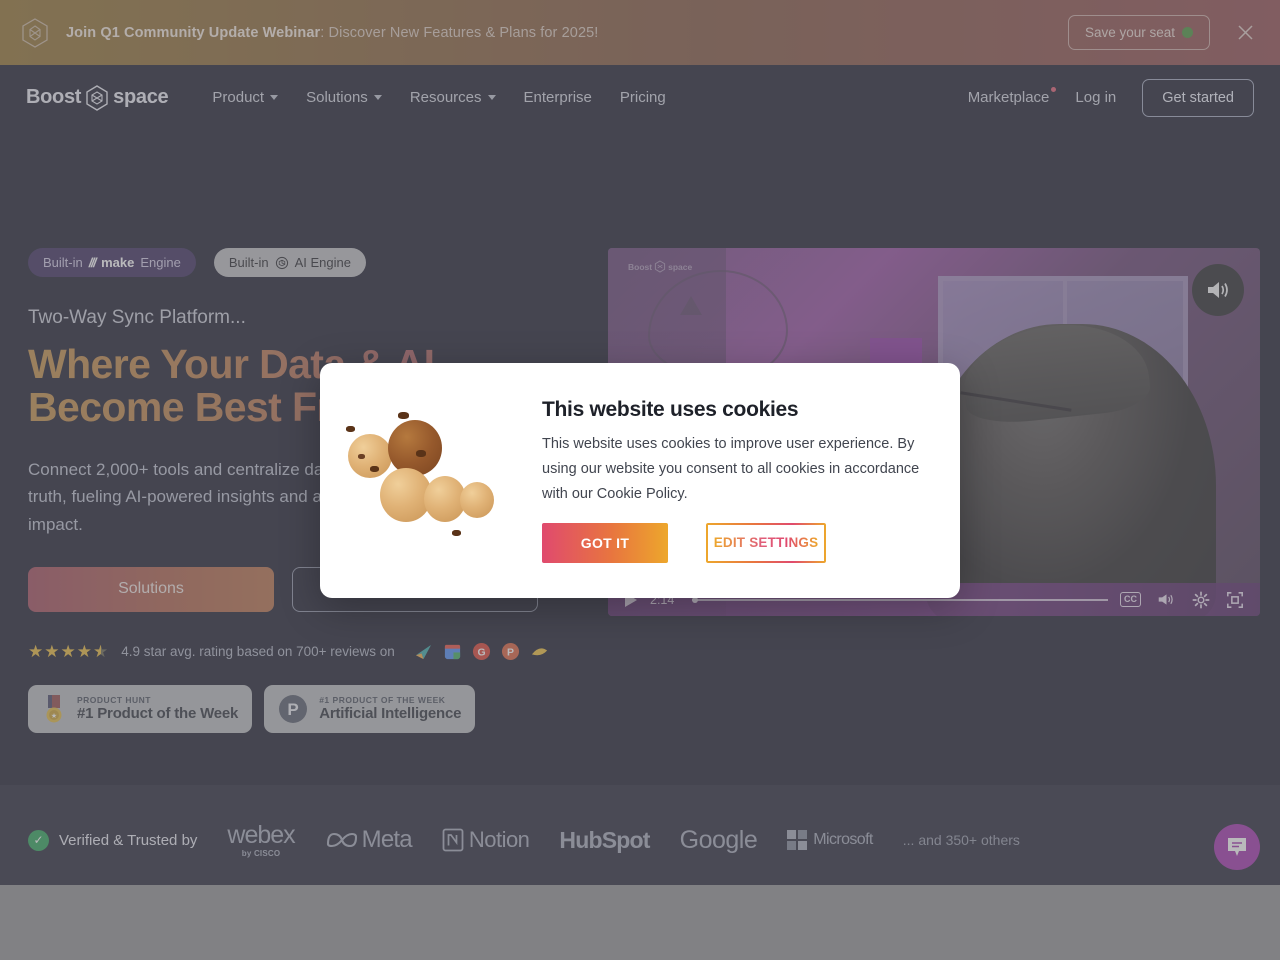 The height and width of the screenshot is (960, 1280). Describe the element at coordinates (151, 589) in the screenshot. I see `solutions-button: Solutions` at that location.